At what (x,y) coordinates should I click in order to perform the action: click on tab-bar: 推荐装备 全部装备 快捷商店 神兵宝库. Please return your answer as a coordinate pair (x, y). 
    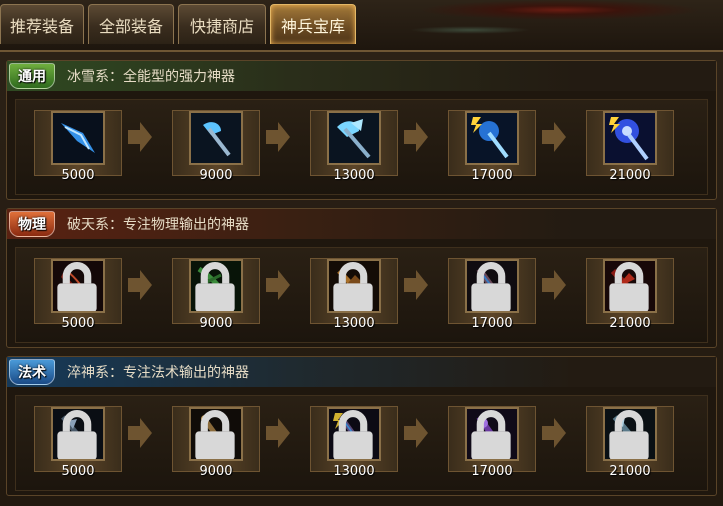
    Looking at the image, I should click on (178, 24).